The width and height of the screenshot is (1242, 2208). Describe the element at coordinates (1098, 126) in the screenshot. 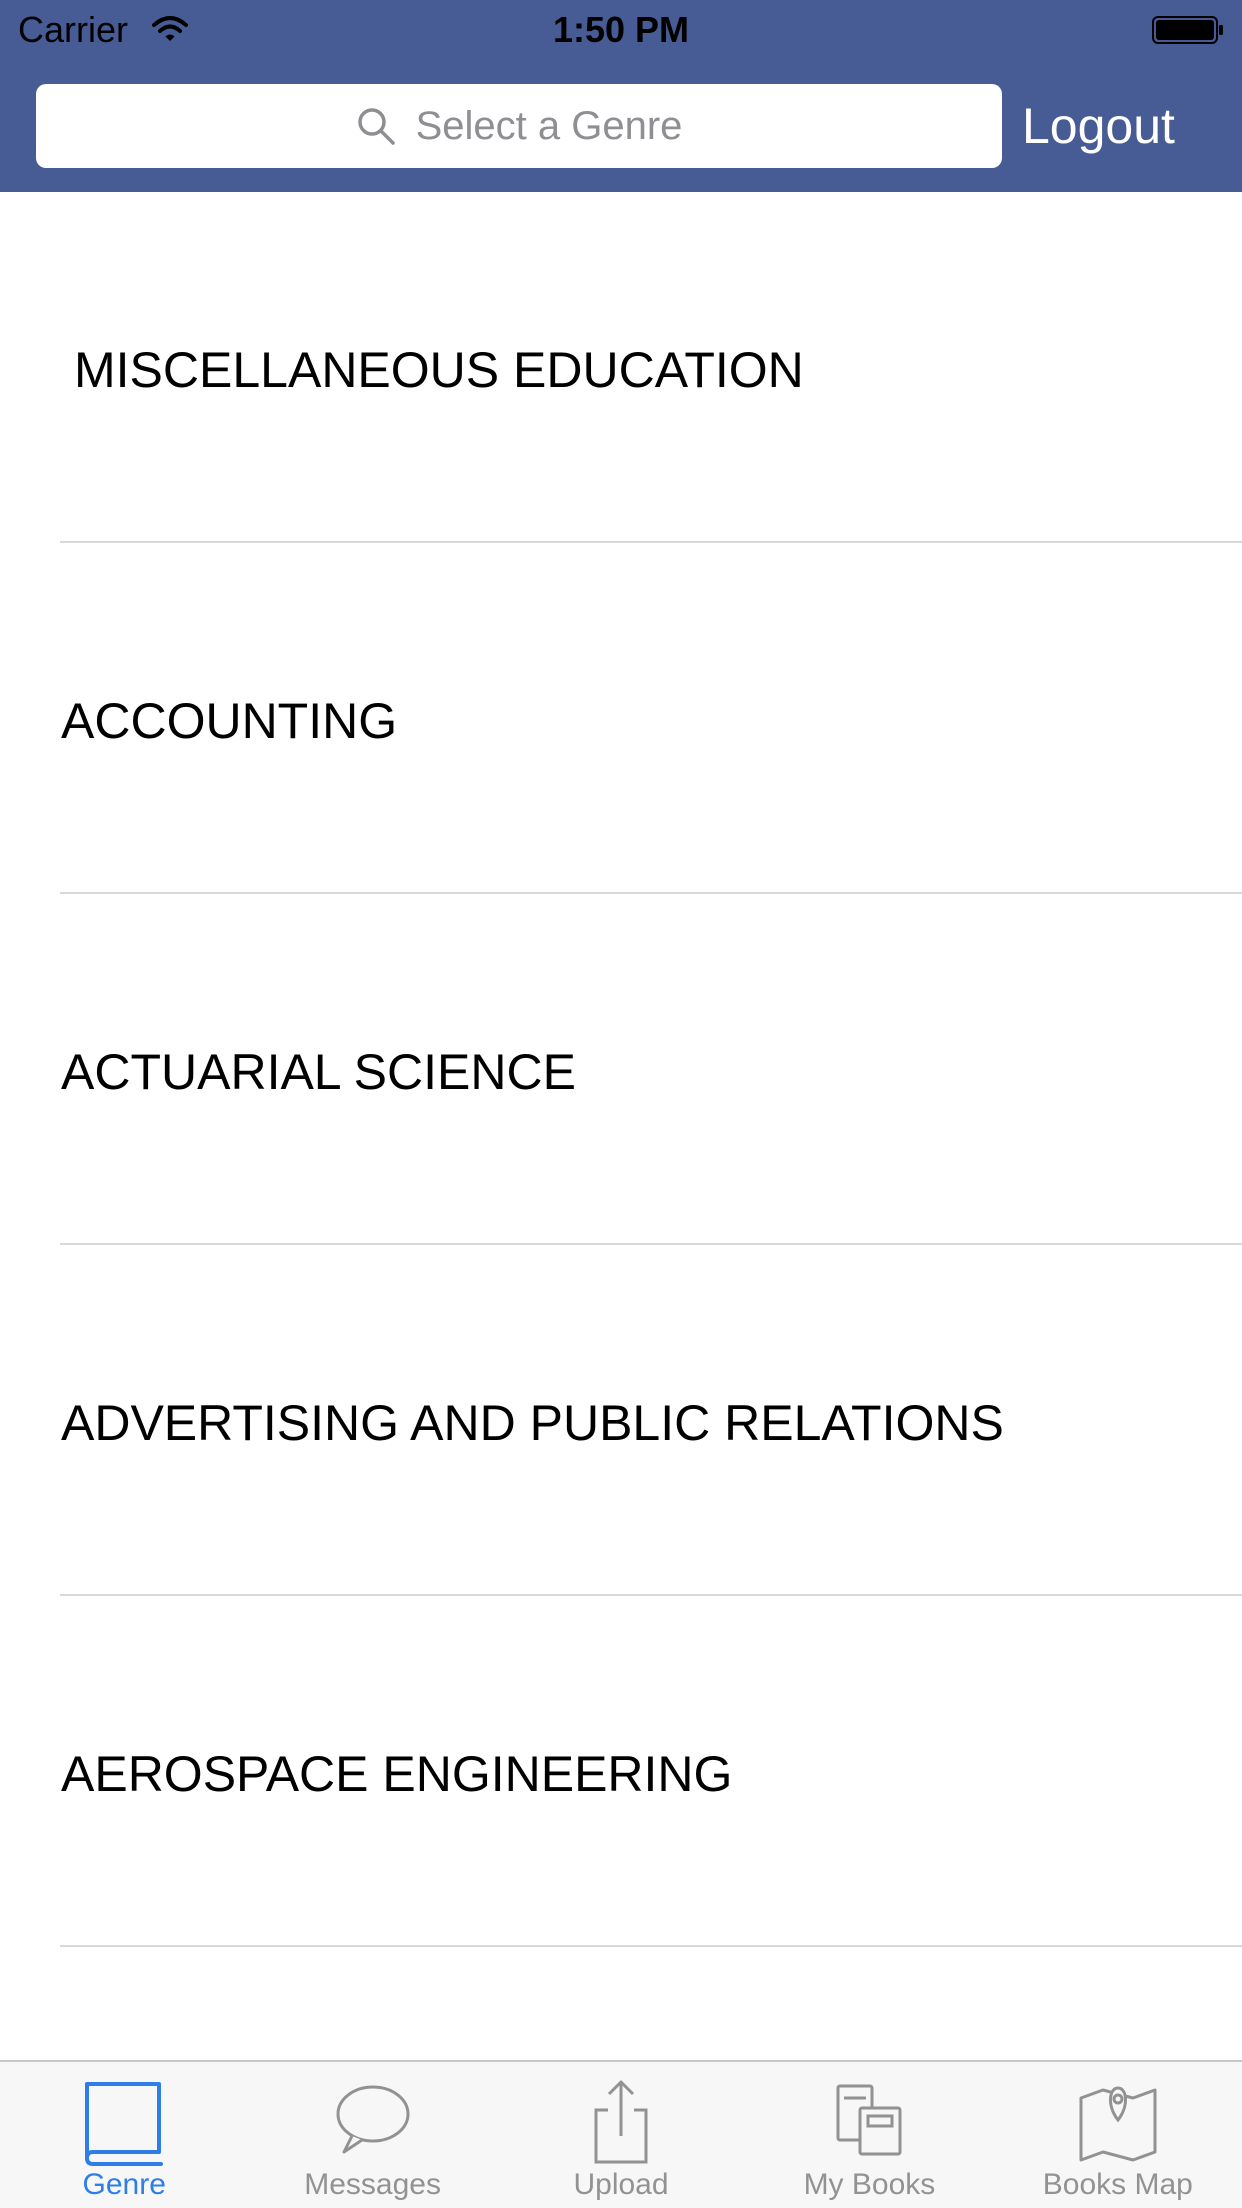

I see `logout-button: Logout` at that location.